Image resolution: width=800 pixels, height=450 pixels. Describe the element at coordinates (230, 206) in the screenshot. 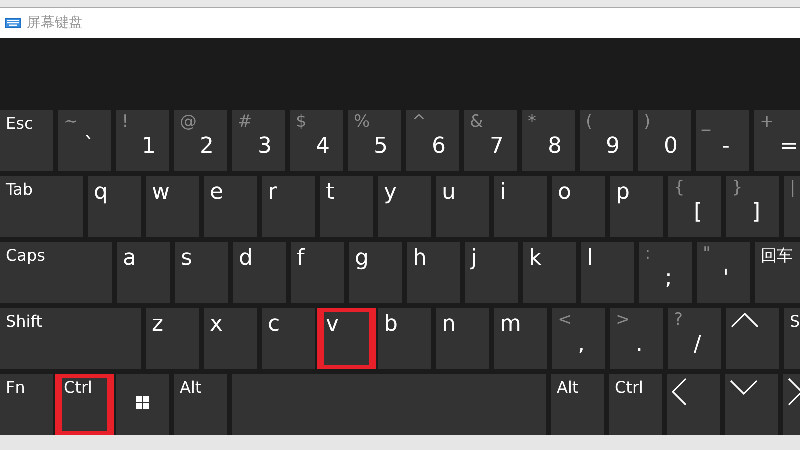

I see `keyboard-key: e` at that location.